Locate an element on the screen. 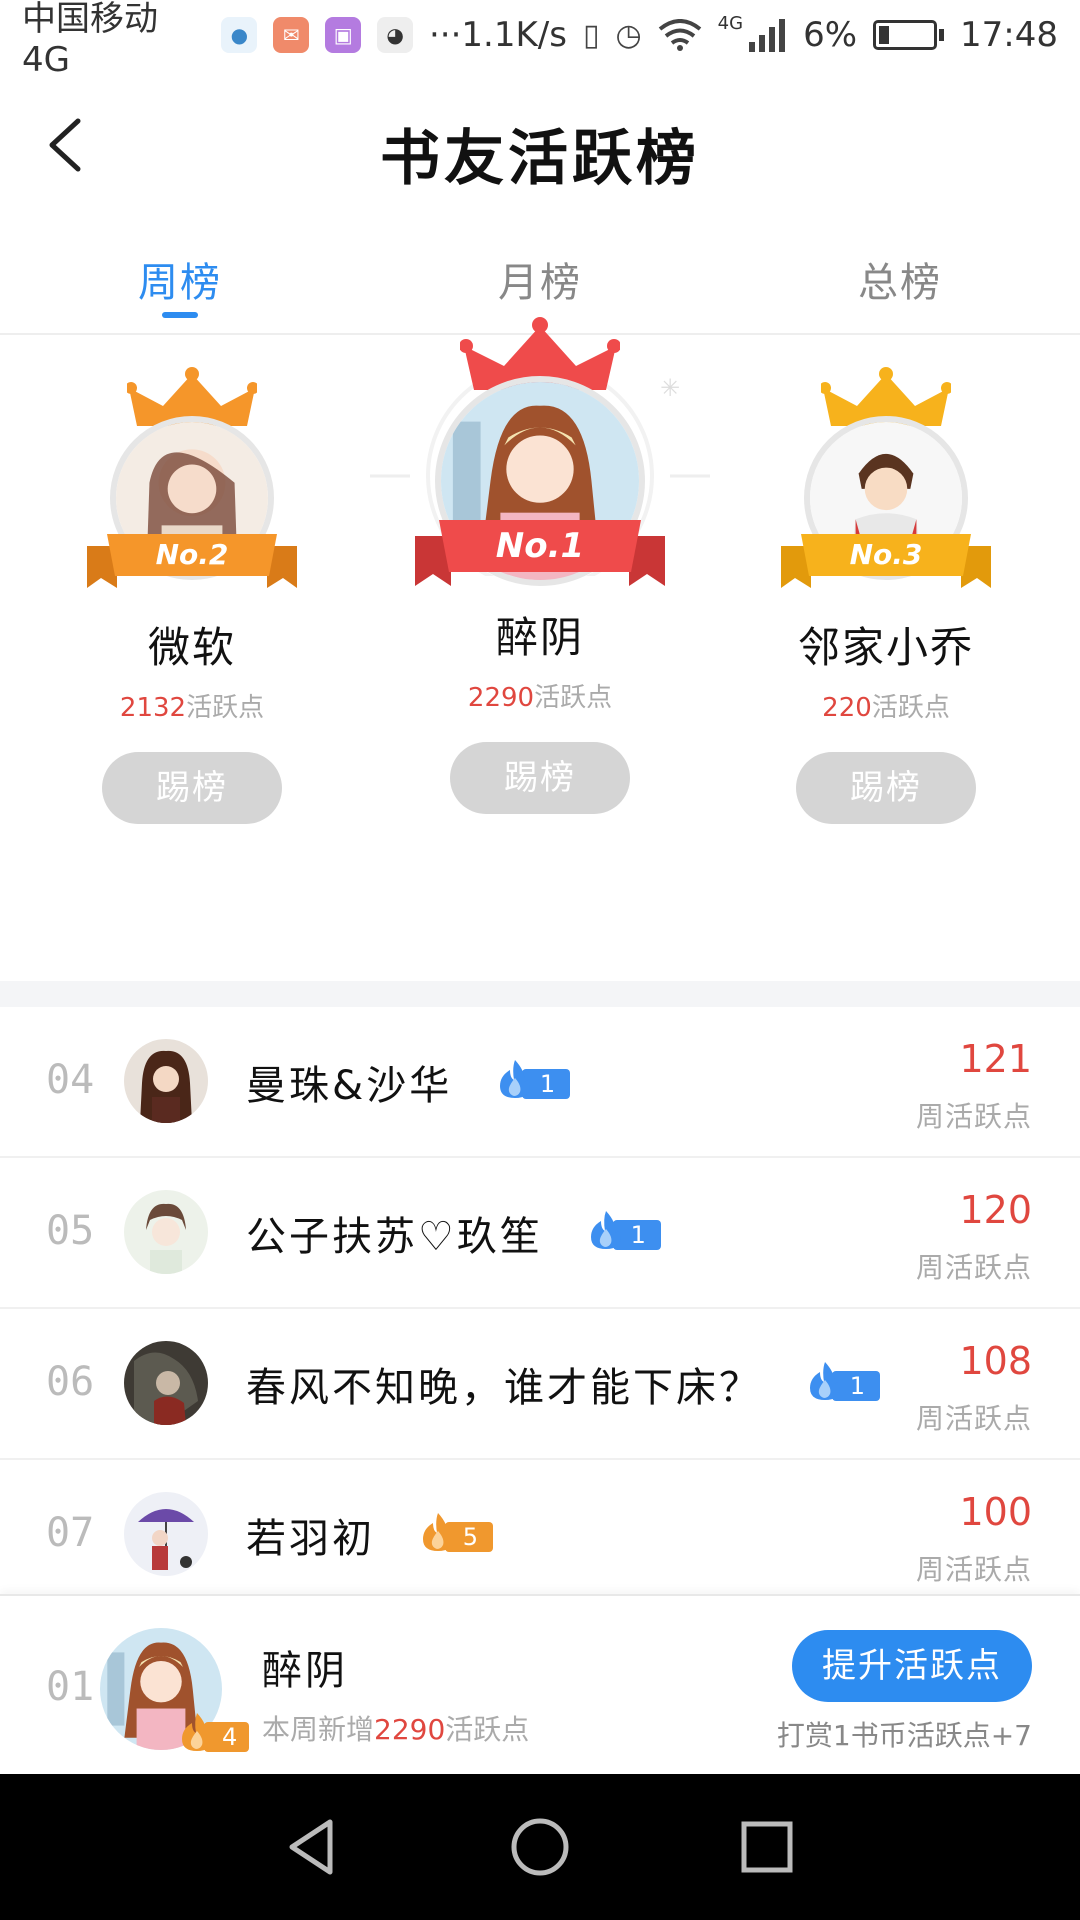 This screenshot has height=1920, width=1080. my-ranking-bar: 01 4 醉阴 本周新增2290活跃点 提升活跃点 打赏1书币活跃点+7 is located at coordinates (540, 1684).